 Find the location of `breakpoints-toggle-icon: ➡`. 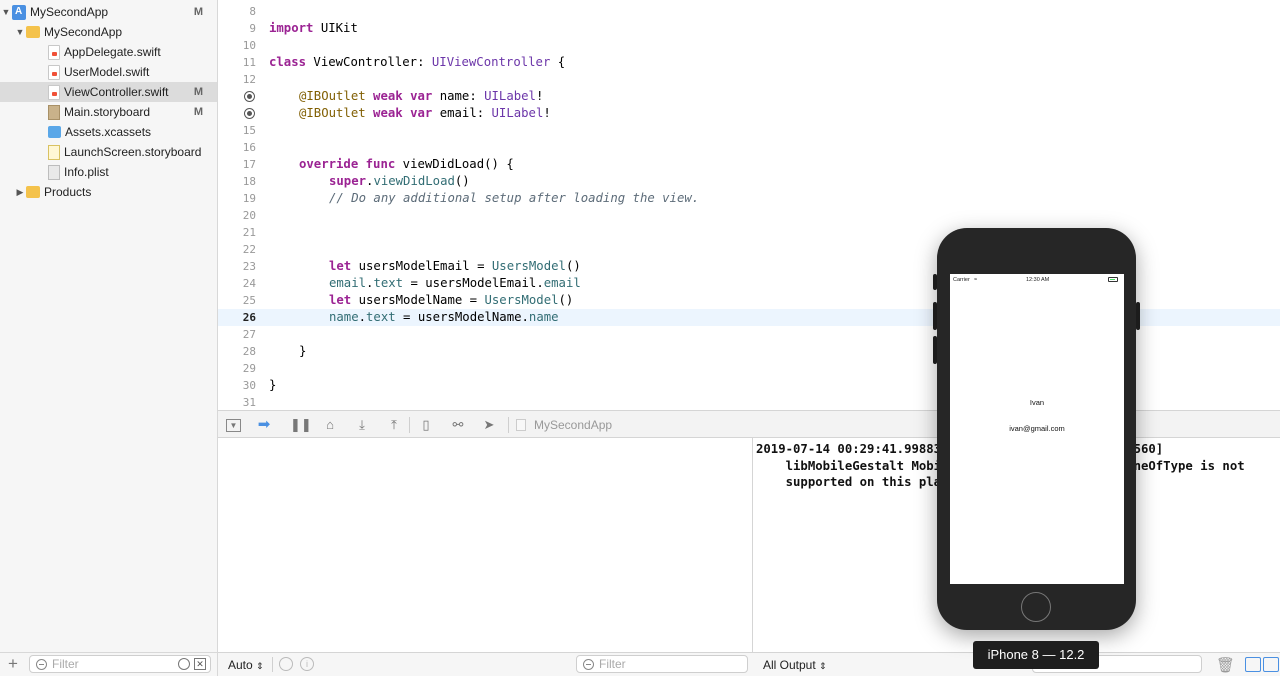

breakpoints-toggle-icon: ➡ is located at coordinates (264, 425).